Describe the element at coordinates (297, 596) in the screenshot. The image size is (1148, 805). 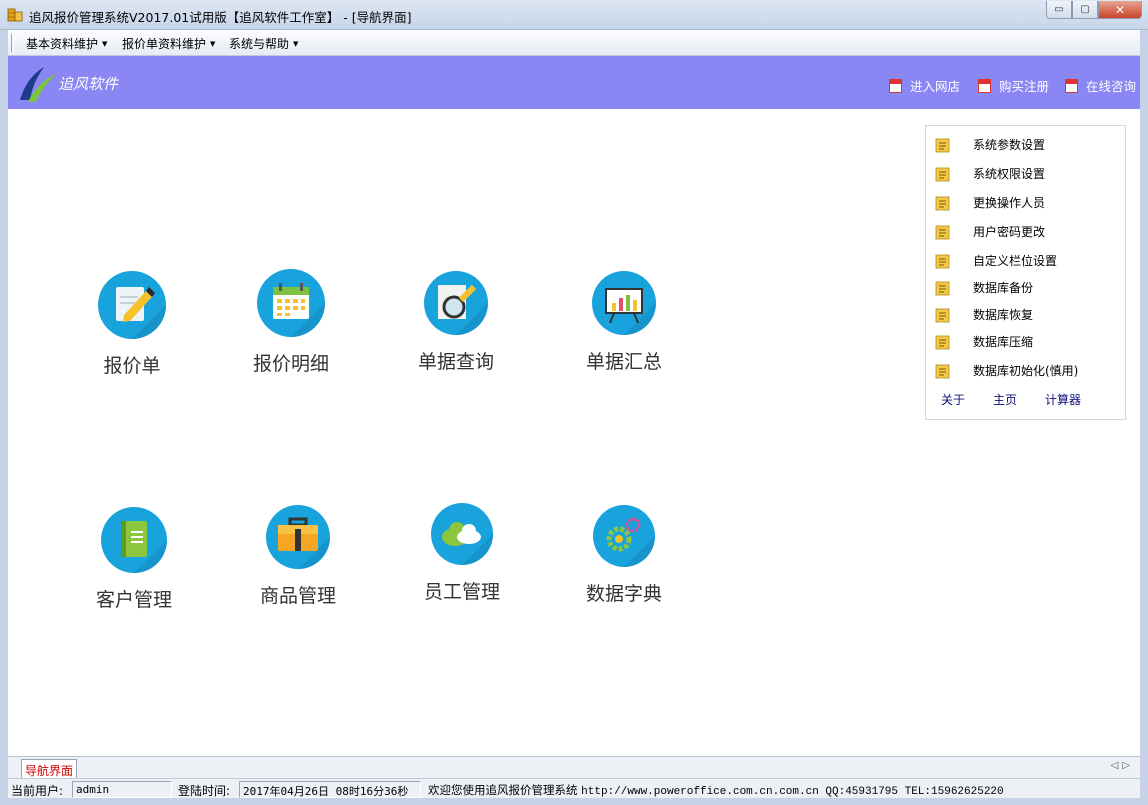
I see `tile-label: 商品管理` at that location.